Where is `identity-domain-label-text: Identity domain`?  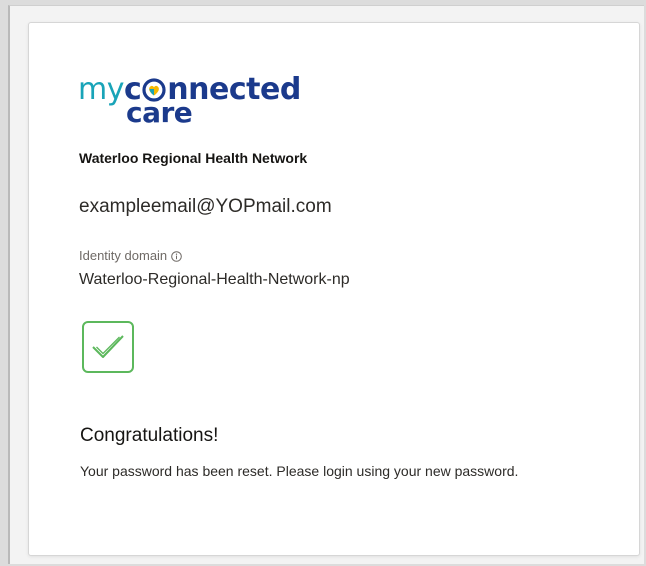 identity-domain-label-text: Identity domain is located at coordinates (123, 255).